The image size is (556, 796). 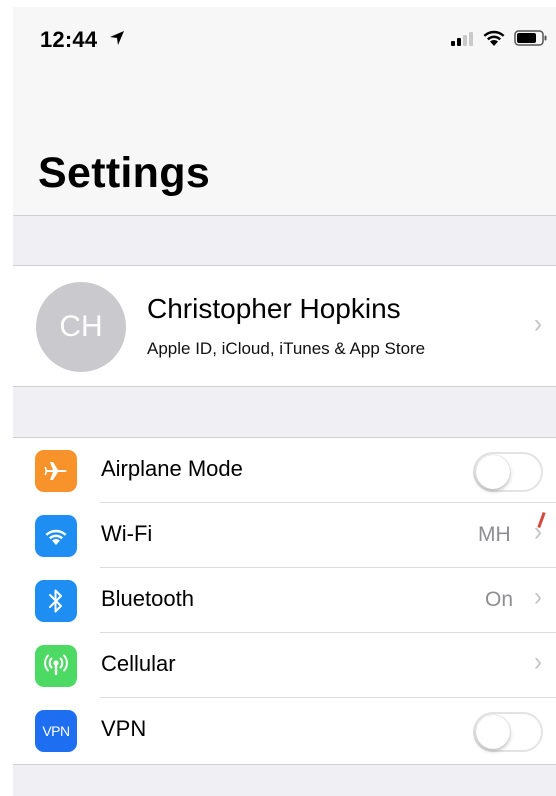 What do you see at coordinates (284, 665) in the screenshot?
I see `cellular-row: Cellular ›` at bounding box center [284, 665].